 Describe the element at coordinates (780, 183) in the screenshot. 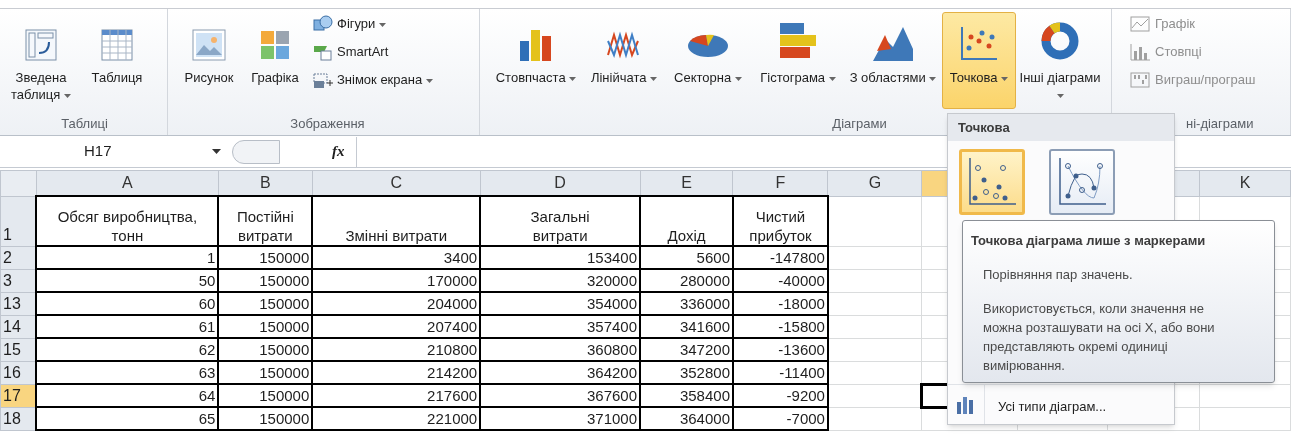

I see `column-header: F` at that location.